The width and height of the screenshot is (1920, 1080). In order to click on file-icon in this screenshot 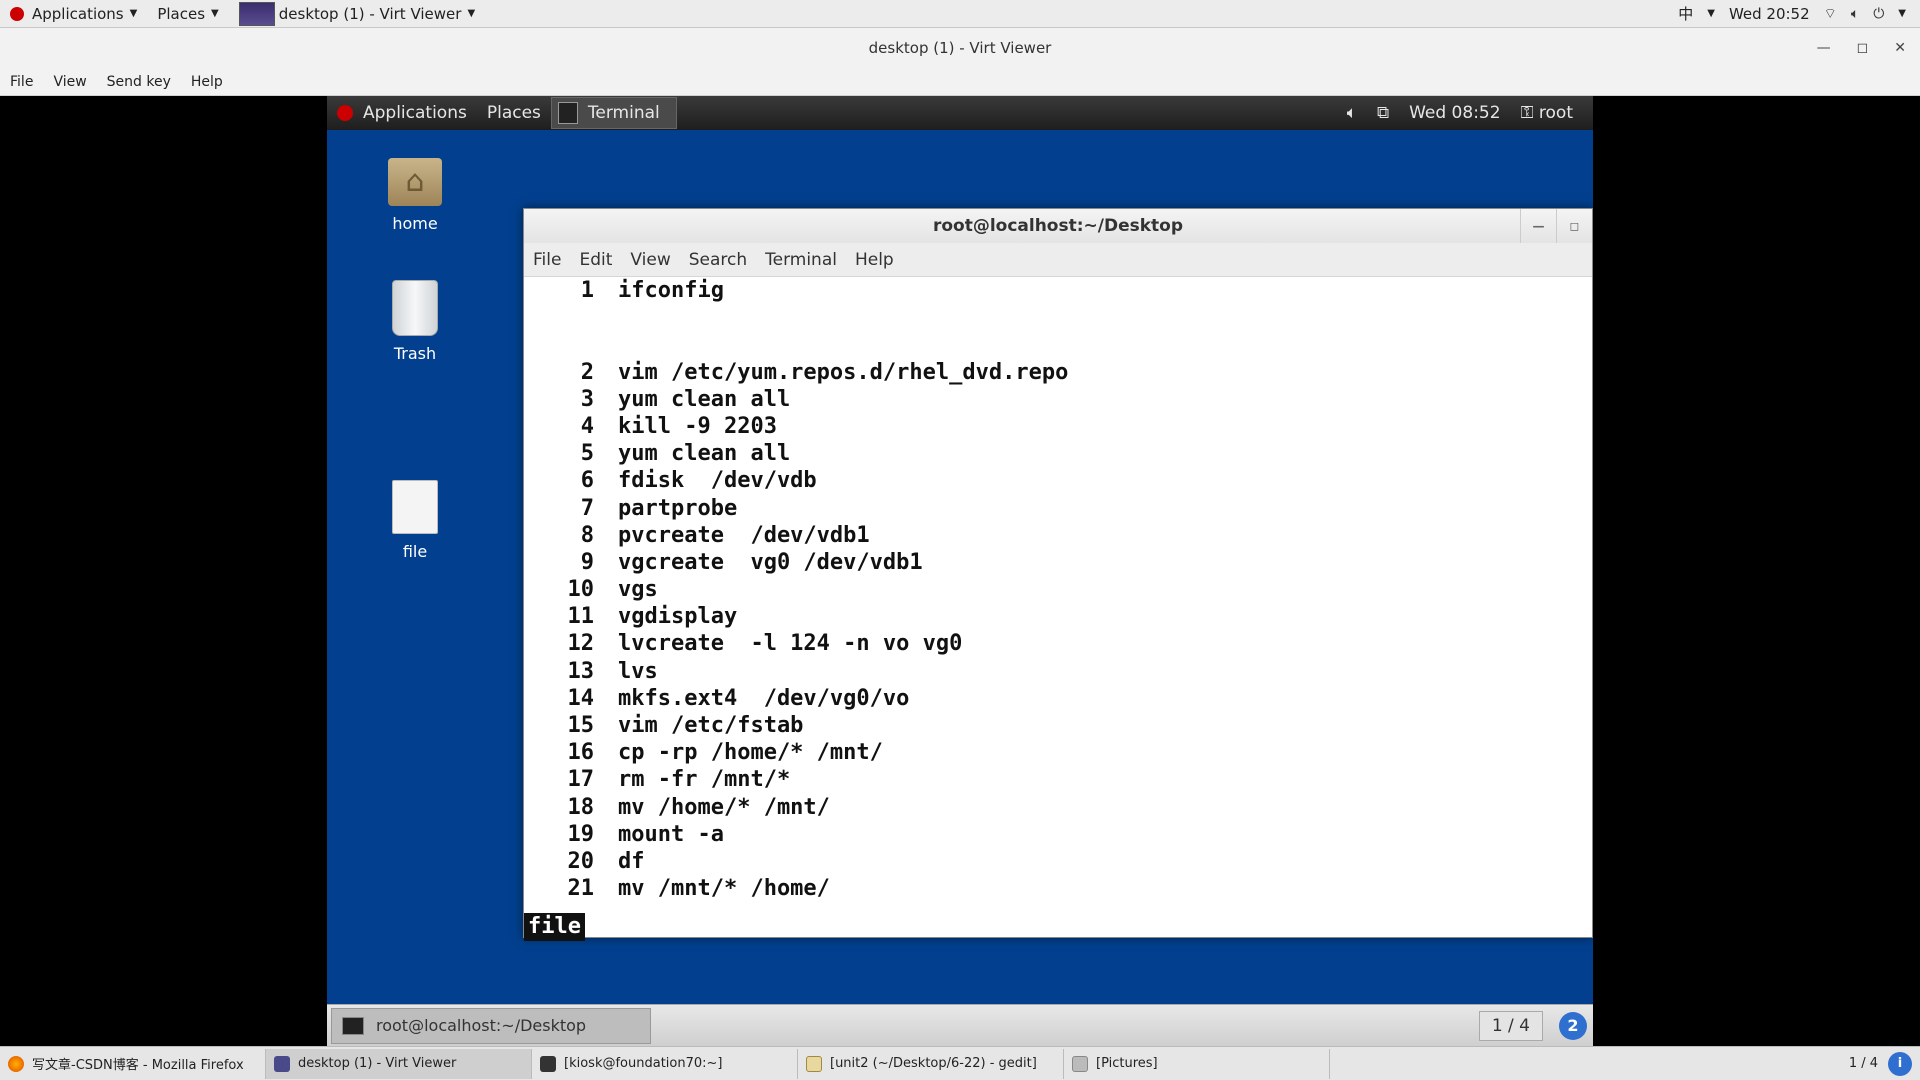, I will do `click(415, 507)`.